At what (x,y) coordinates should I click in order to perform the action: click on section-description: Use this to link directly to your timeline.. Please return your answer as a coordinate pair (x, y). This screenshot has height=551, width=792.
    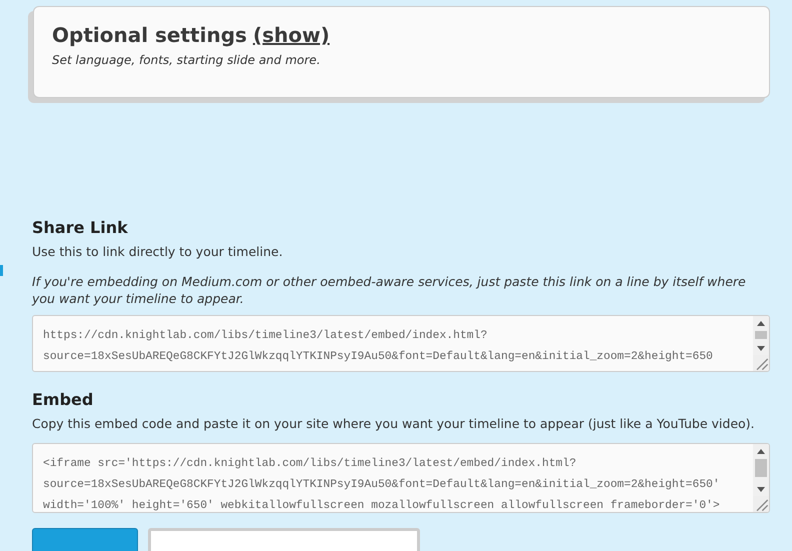
    Looking at the image, I should click on (158, 251).